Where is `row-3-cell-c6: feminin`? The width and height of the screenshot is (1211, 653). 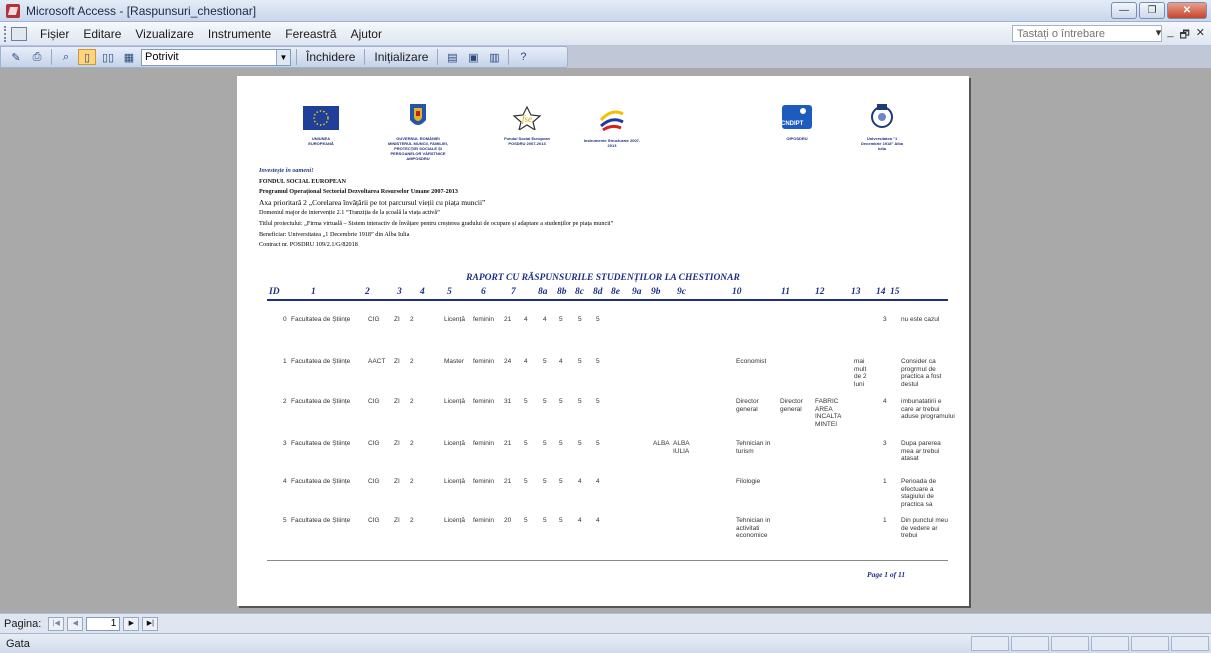
row-3-cell-c6: feminin is located at coordinates (483, 443).